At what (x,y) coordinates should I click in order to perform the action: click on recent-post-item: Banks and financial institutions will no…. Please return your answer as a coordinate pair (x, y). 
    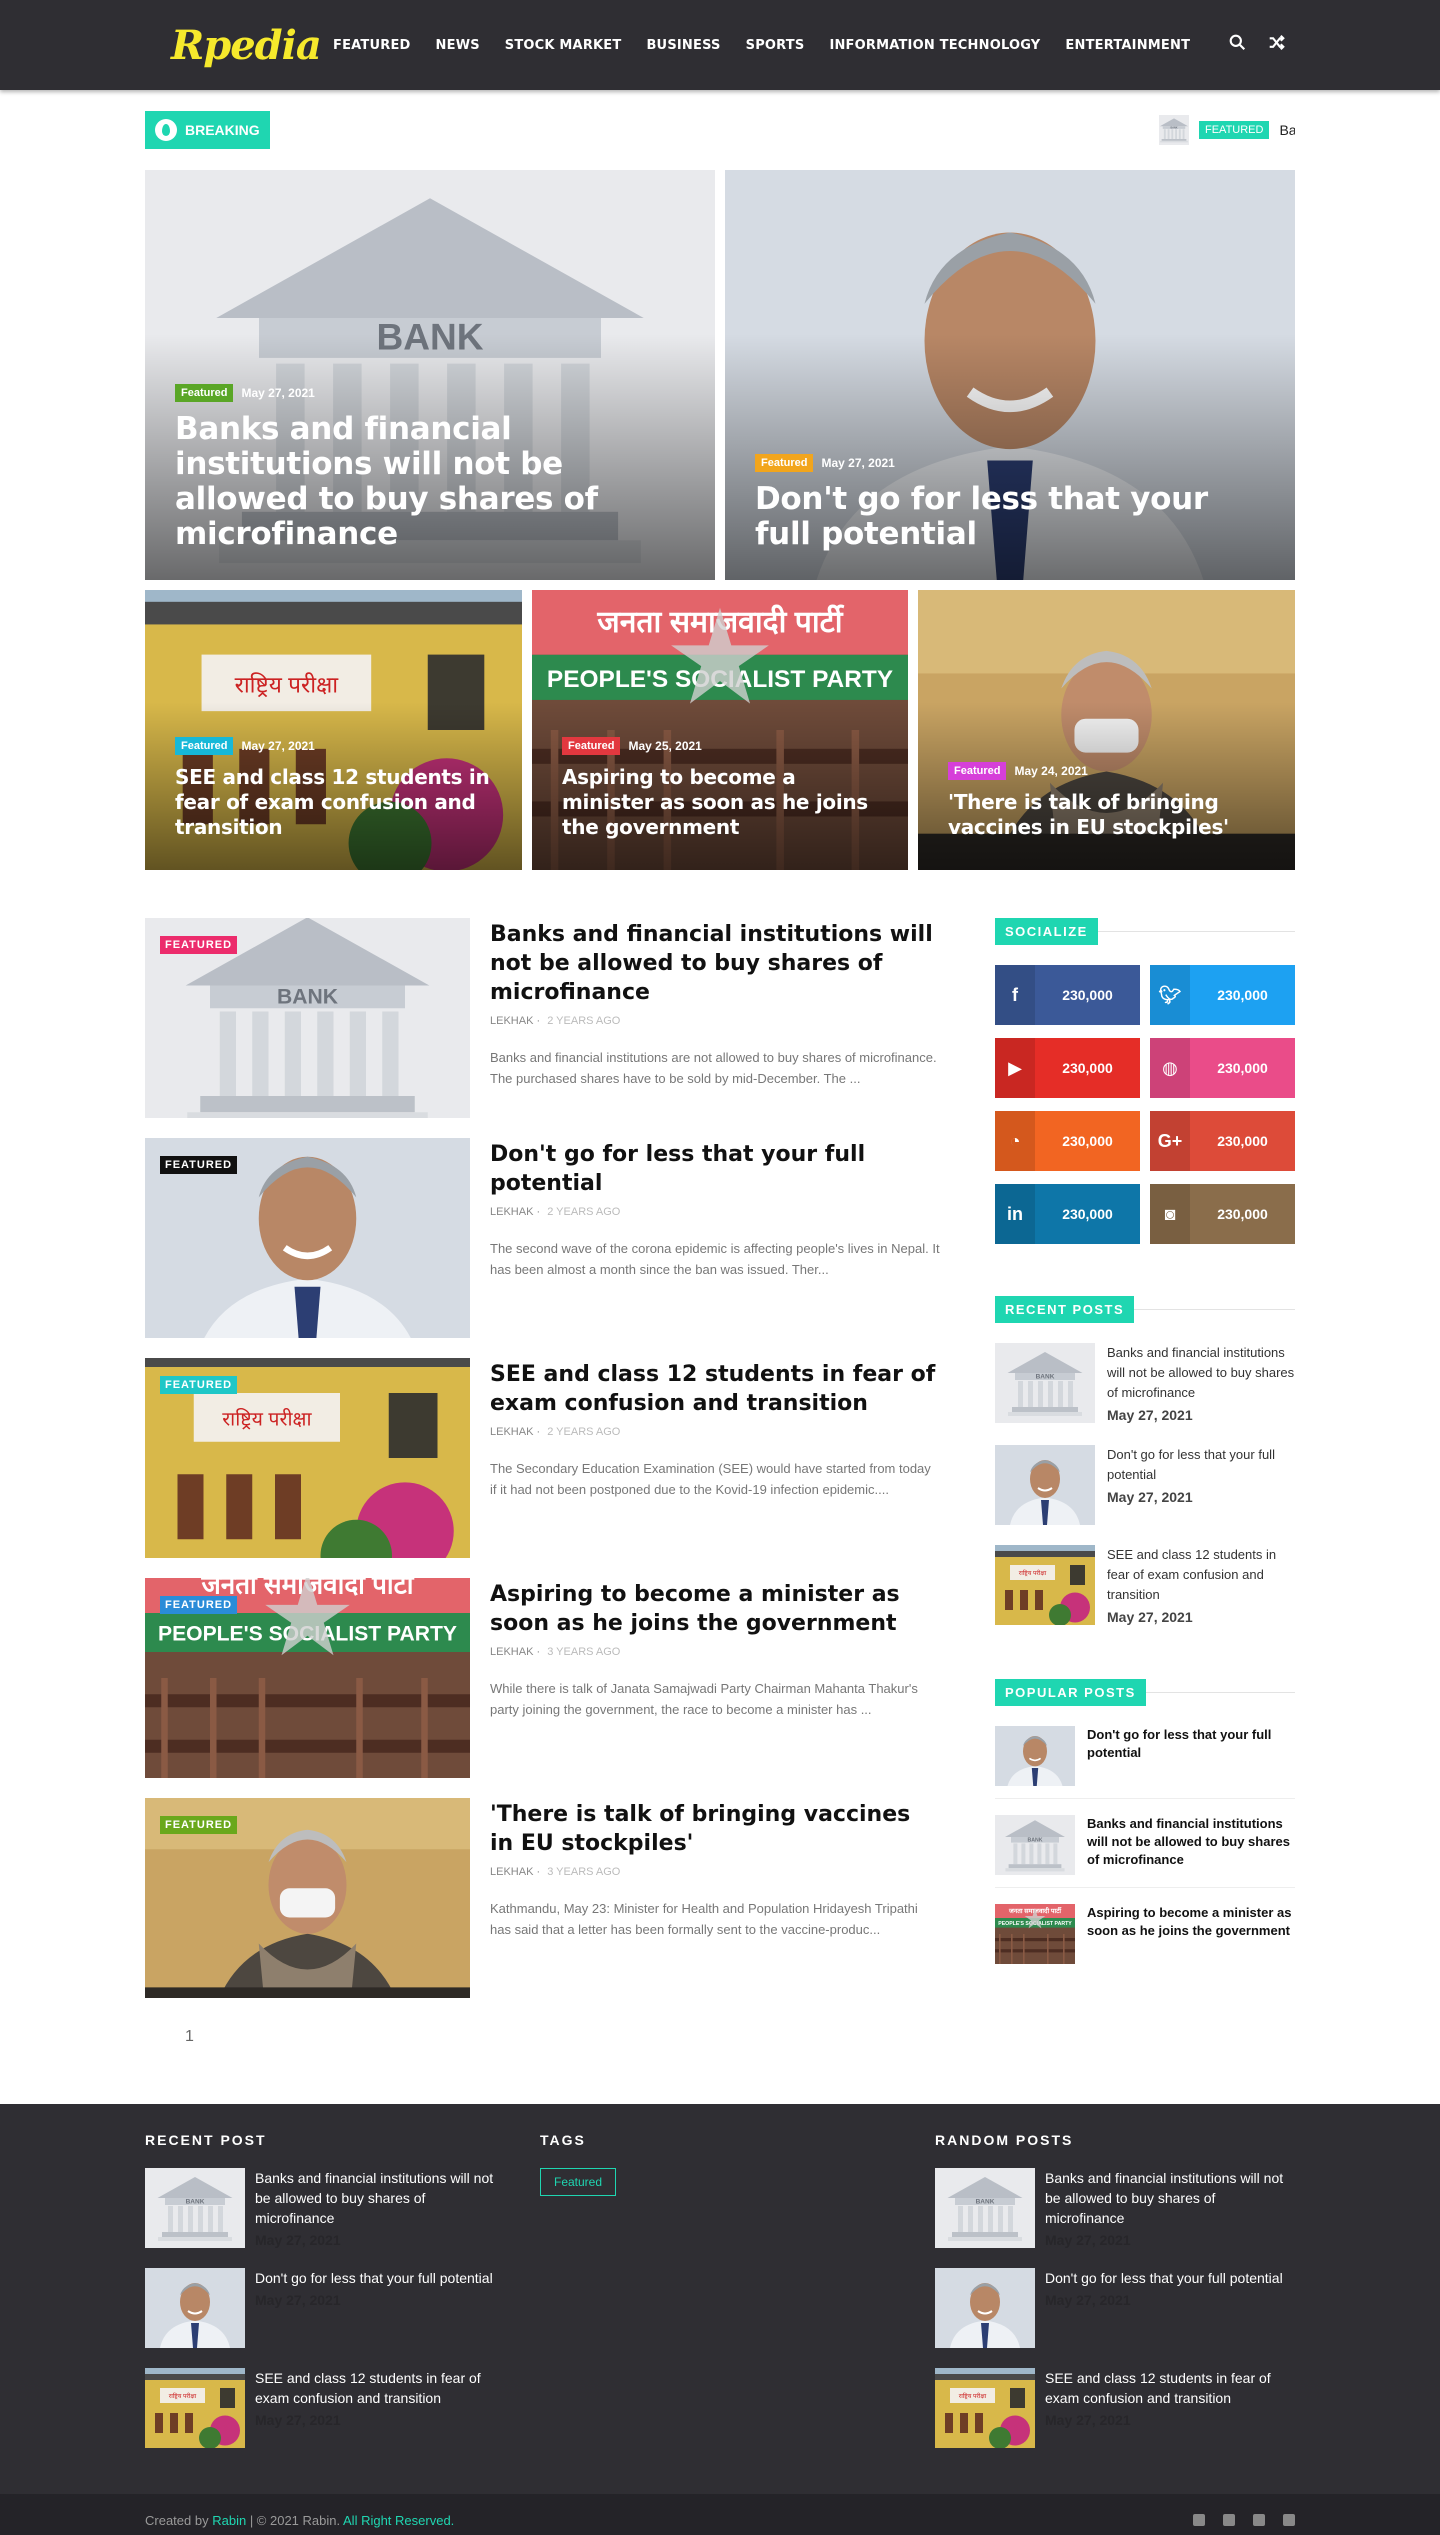
    Looking at the image, I should click on (1145, 1384).